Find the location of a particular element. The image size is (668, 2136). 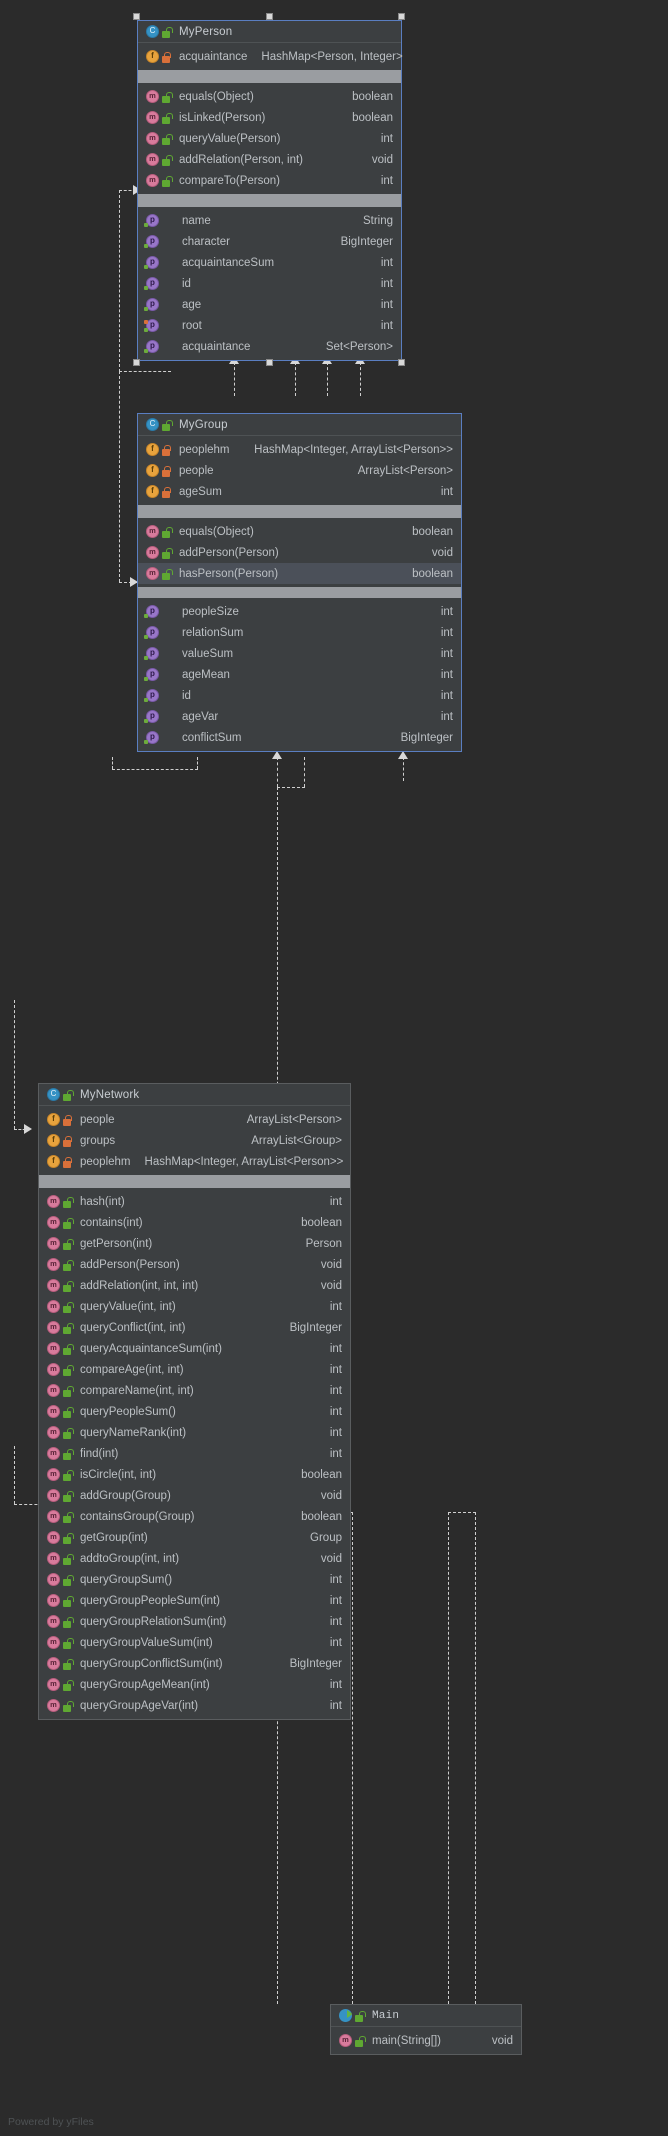

property-row: p ageVar int is located at coordinates (299, 716).